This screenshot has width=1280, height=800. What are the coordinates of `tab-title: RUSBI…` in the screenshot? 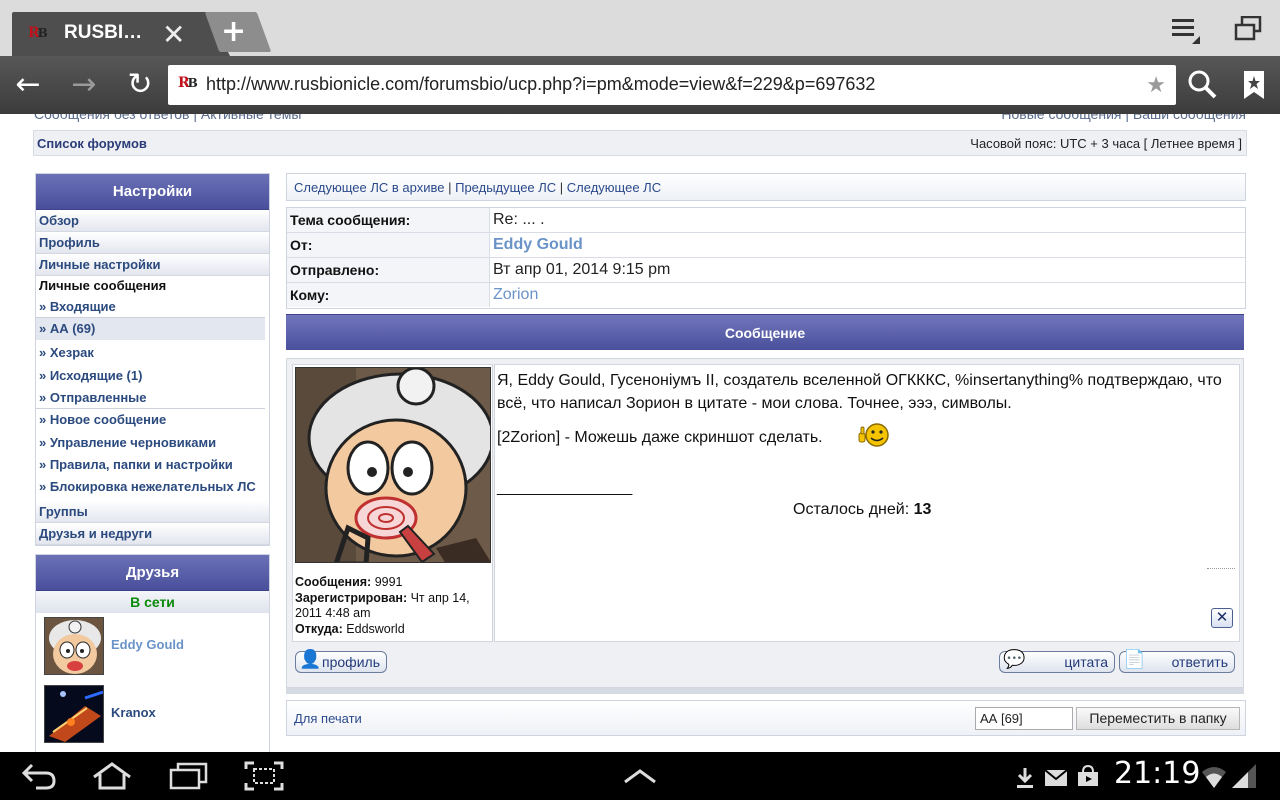 It's located at (103, 32).